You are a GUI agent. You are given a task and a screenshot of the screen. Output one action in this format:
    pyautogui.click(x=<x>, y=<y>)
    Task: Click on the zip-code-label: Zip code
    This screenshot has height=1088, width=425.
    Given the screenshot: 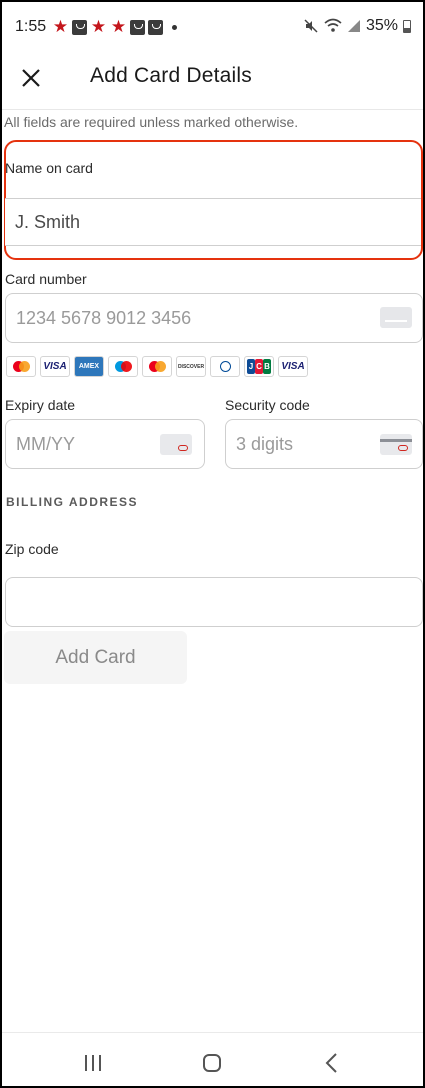 What is the action you would take?
    pyautogui.click(x=32, y=549)
    